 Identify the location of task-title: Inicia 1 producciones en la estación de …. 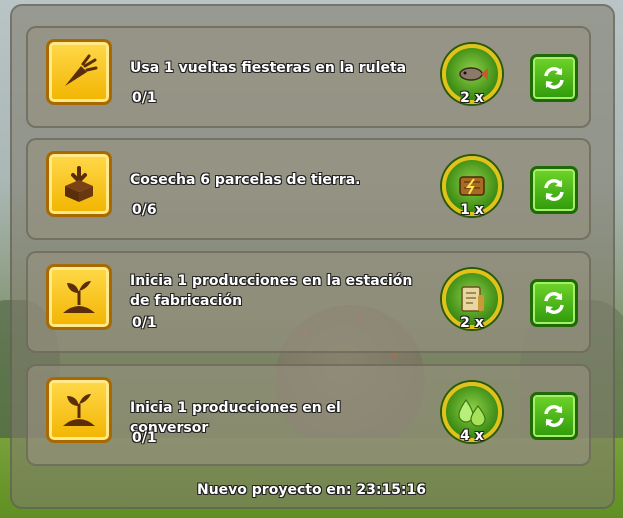
(271, 291).